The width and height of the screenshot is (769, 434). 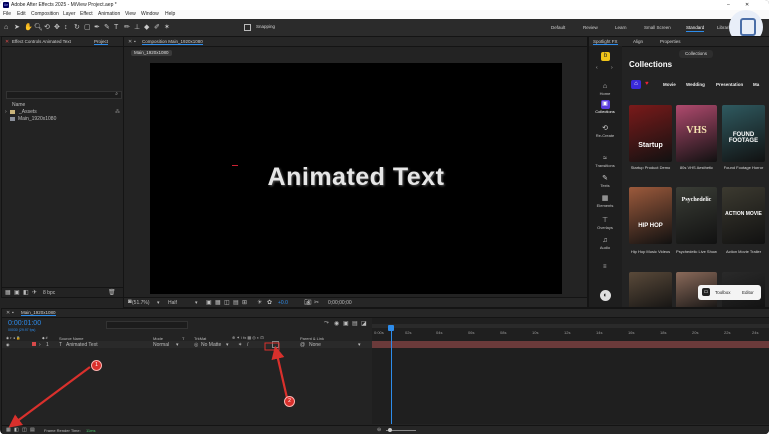 I want to click on highlight-box, so click(x=272, y=346).